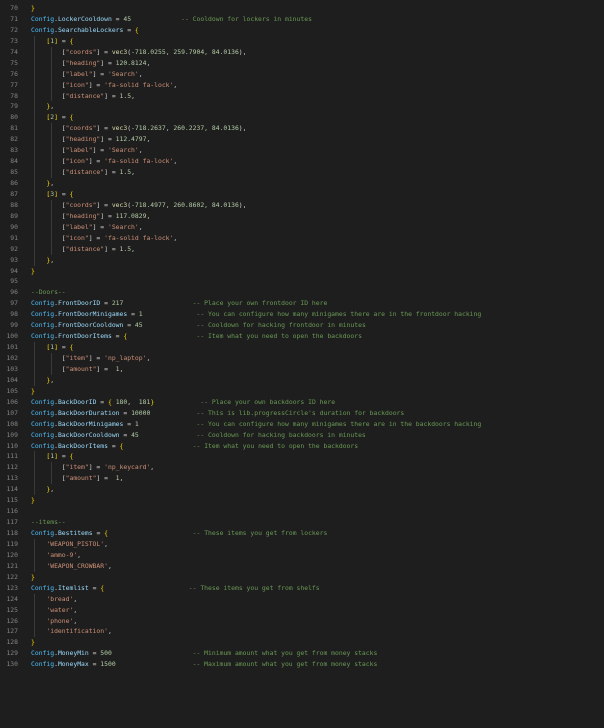 The image size is (604, 728). I want to click on code-line: 77 ["icon"] = 'fa-solid fa-lock',, so click(302, 85).